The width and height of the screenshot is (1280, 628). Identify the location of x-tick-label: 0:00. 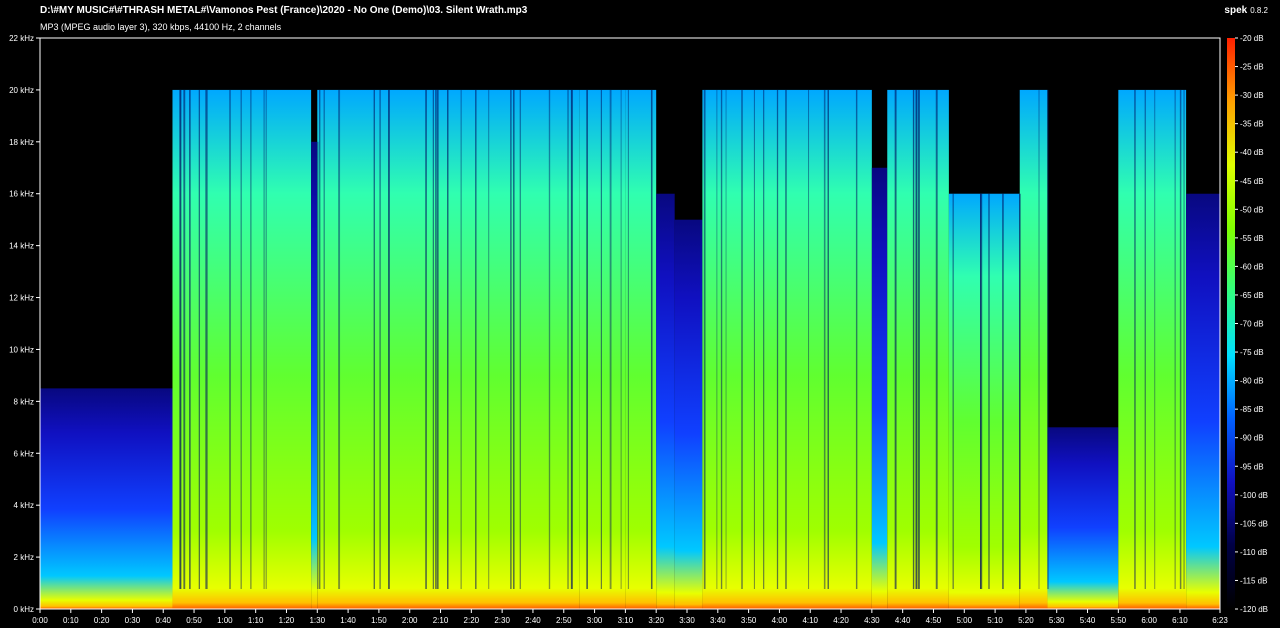
(40, 620).